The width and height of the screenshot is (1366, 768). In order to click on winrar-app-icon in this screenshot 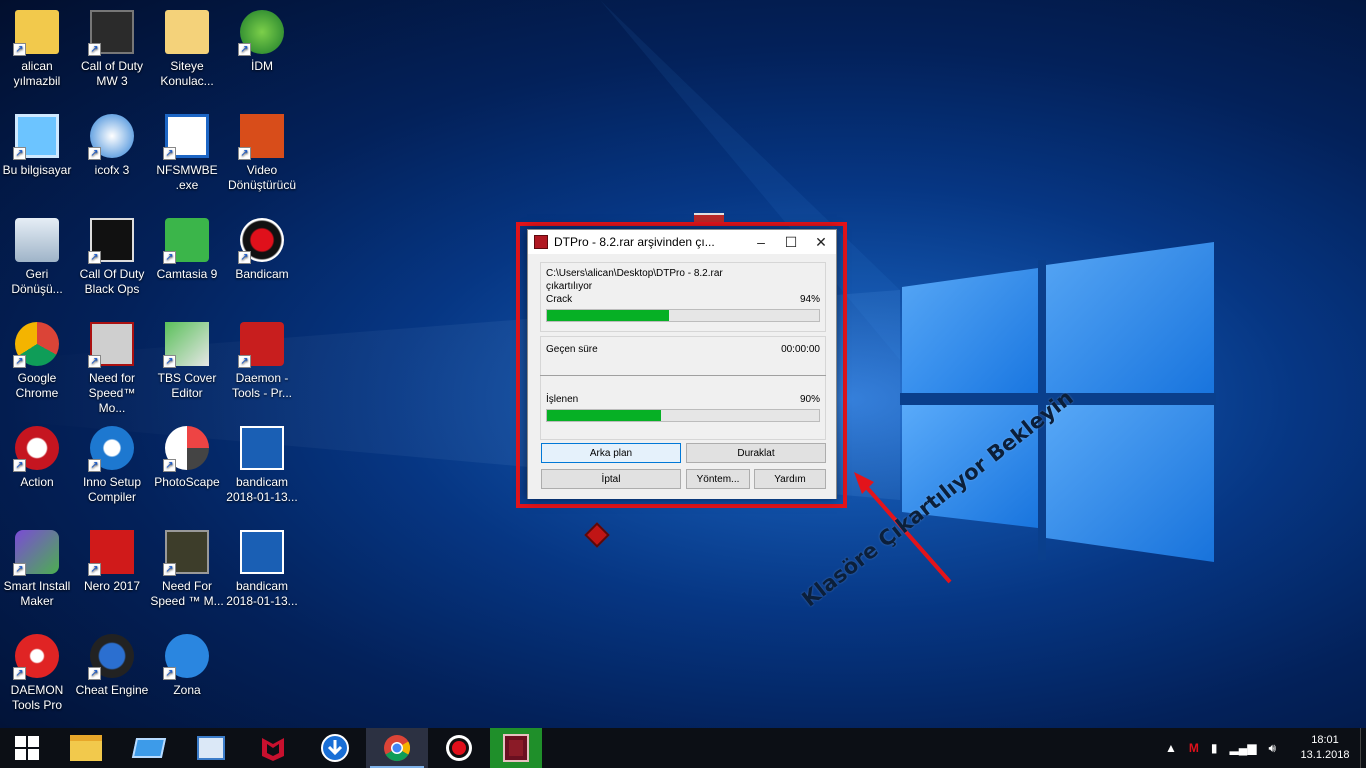, I will do `click(541, 242)`.